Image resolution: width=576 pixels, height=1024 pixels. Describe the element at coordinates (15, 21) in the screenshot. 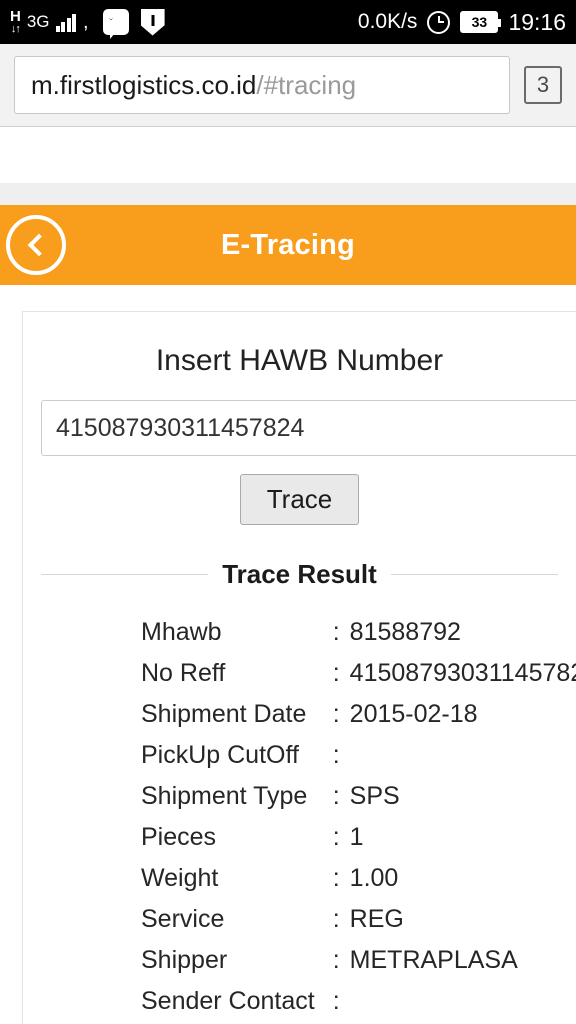

I see `h-network-icon: H ↓↑` at that location.